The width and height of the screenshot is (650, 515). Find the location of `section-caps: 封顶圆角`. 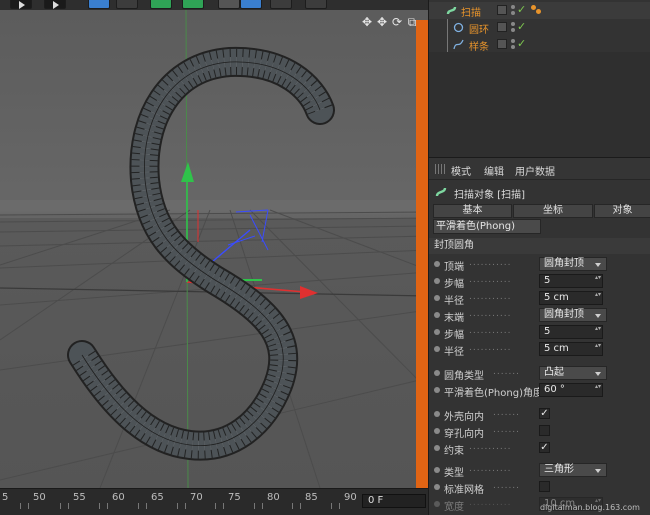

section-caps: 封顶圆角 is located at coordinates (539, 246).